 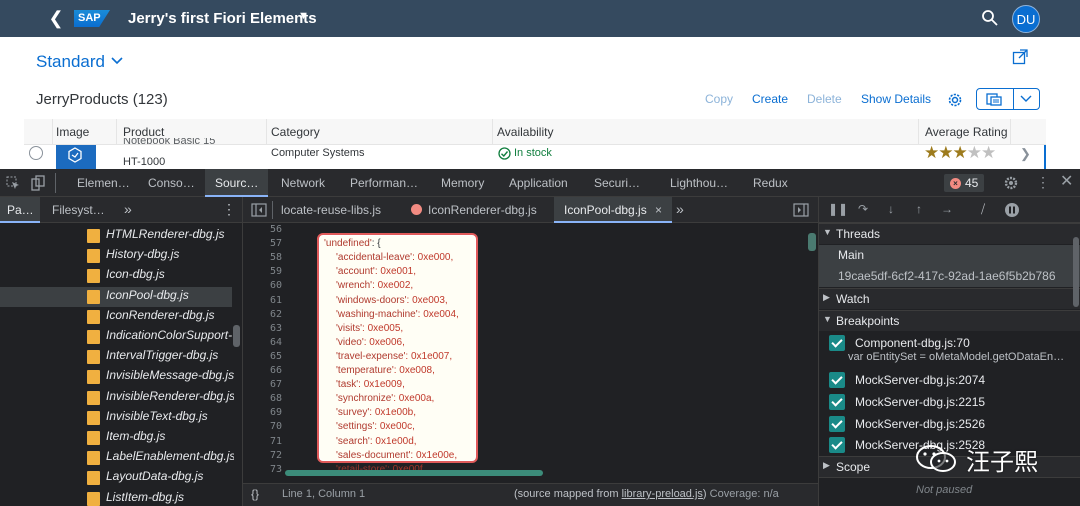 What do you see at coordinates (70, 62) in the screenshot?
I see `variant-management: Standard` at bounding box center [70, 62].